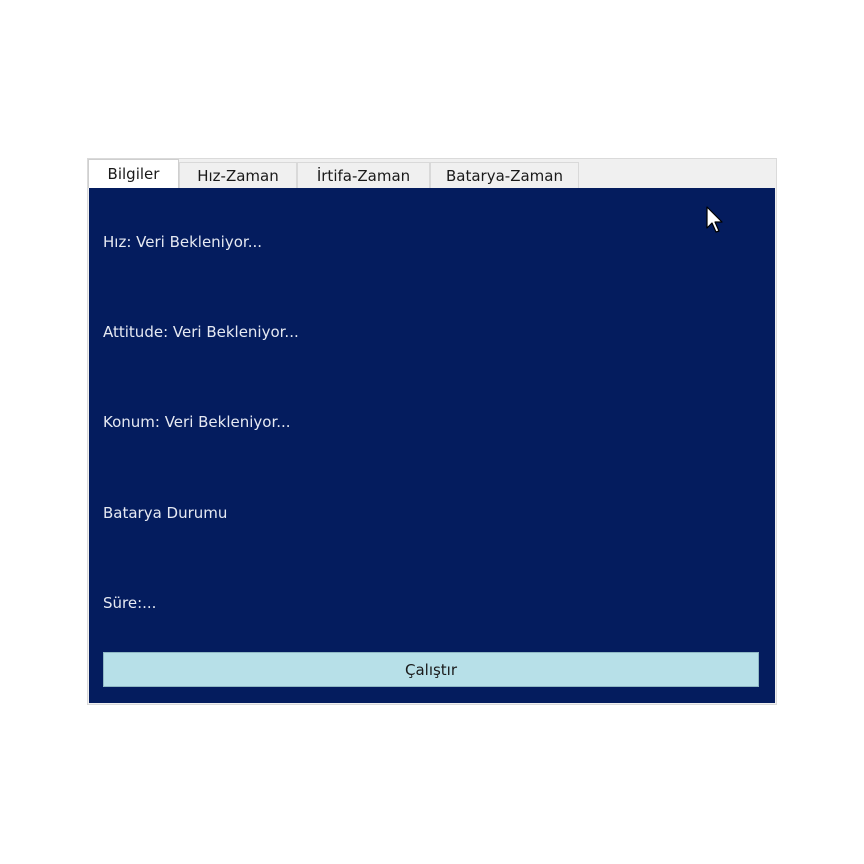 This screenshot has height=864, width=864. I want to click on tab-hiz-zaman: Hız-Zaman, so click(238, 175).